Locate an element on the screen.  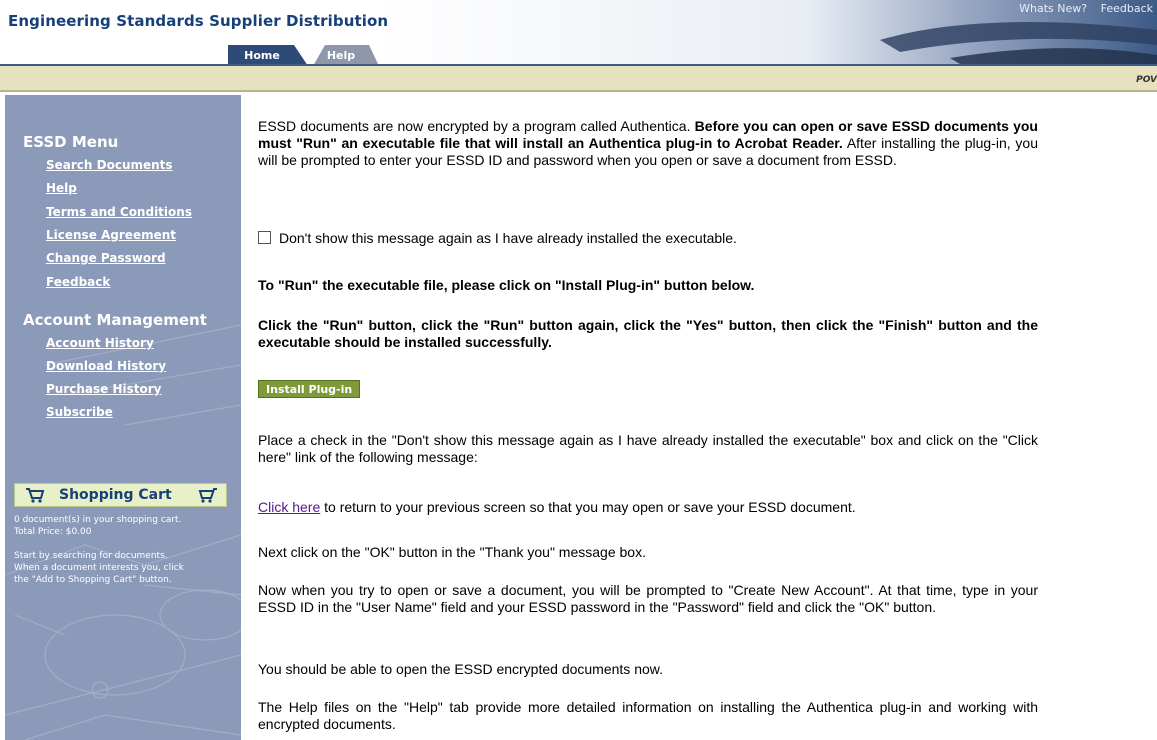
band-text: POV is located at coordinates (1146, 80).